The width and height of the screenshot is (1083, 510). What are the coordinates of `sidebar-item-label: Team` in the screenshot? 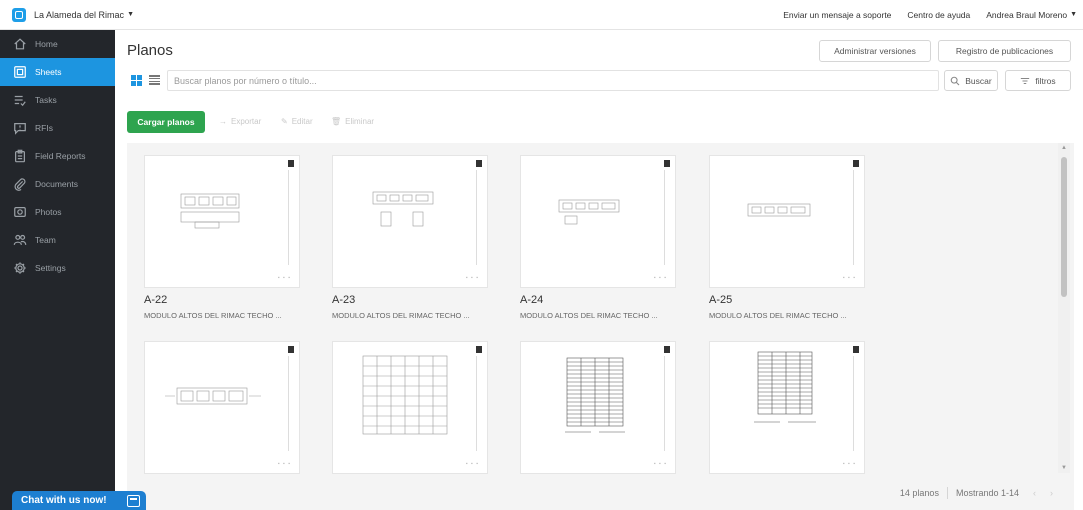 It's located at (45, 240).